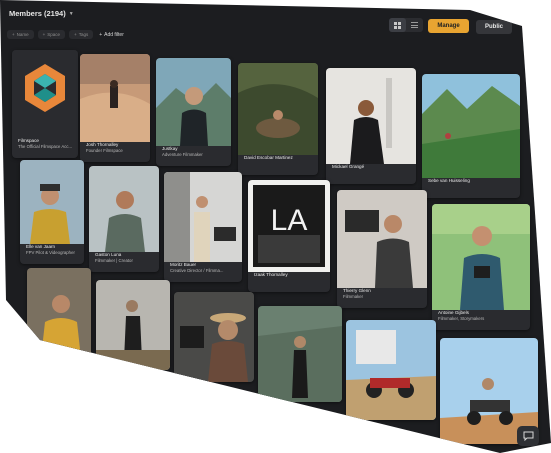  I want to click on member-card: Sebe van Huisseling, so click(471, 136).